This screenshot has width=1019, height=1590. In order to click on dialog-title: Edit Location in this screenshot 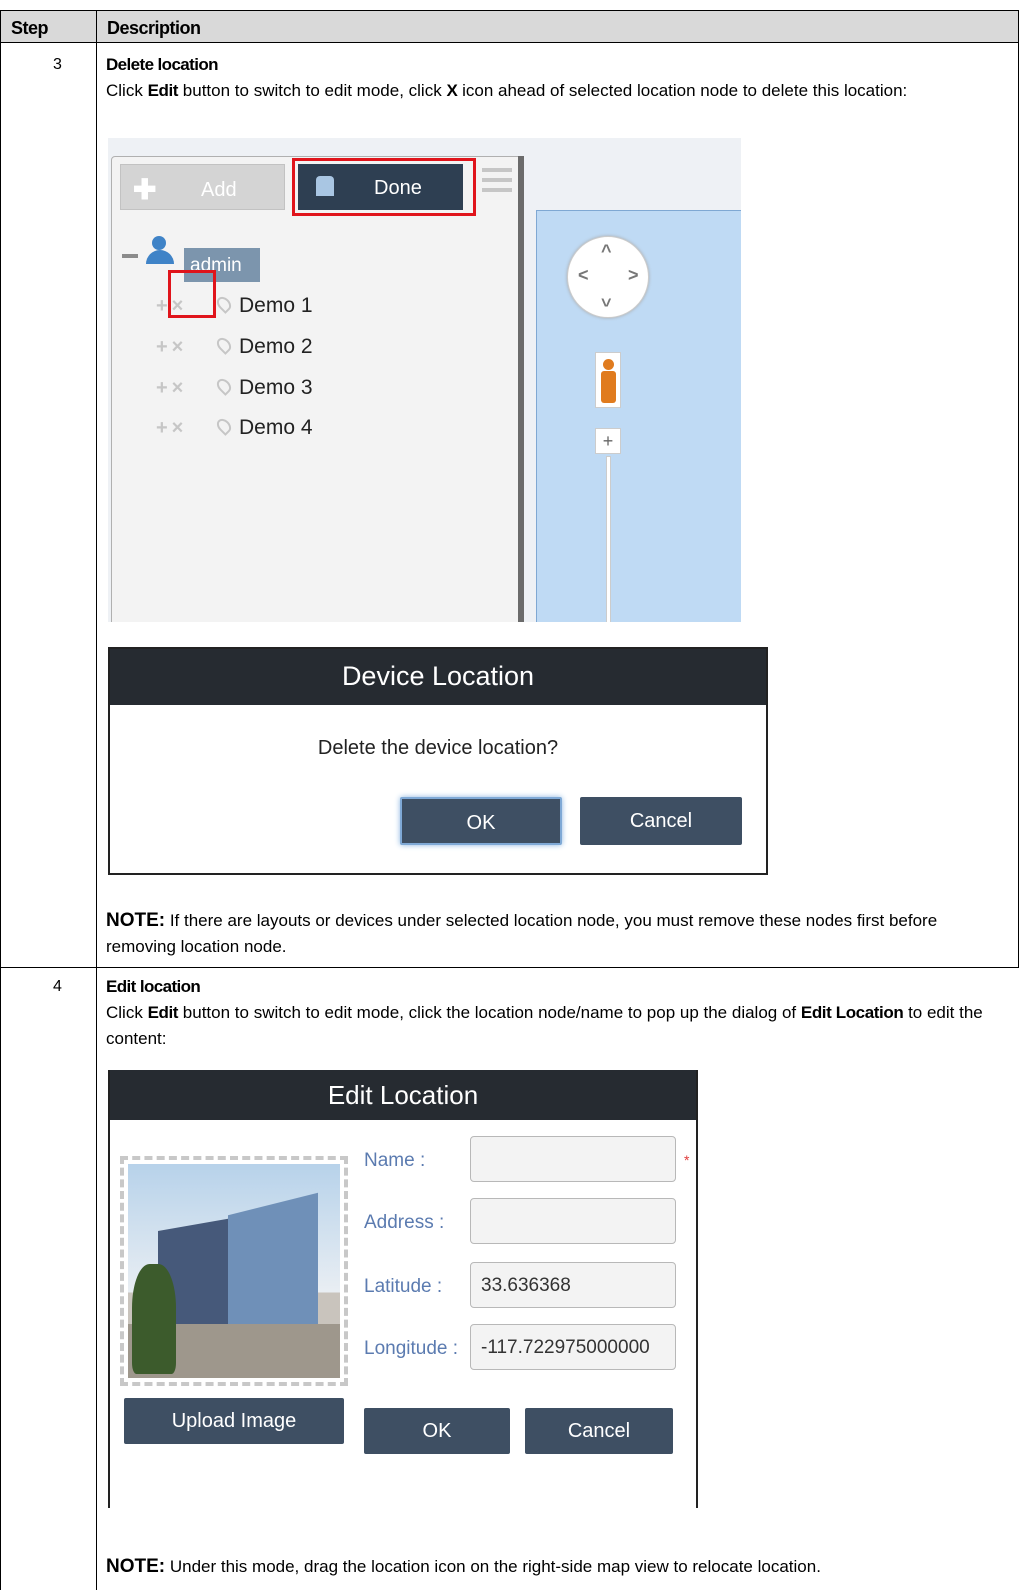, I will do `click(403, 1095)`.